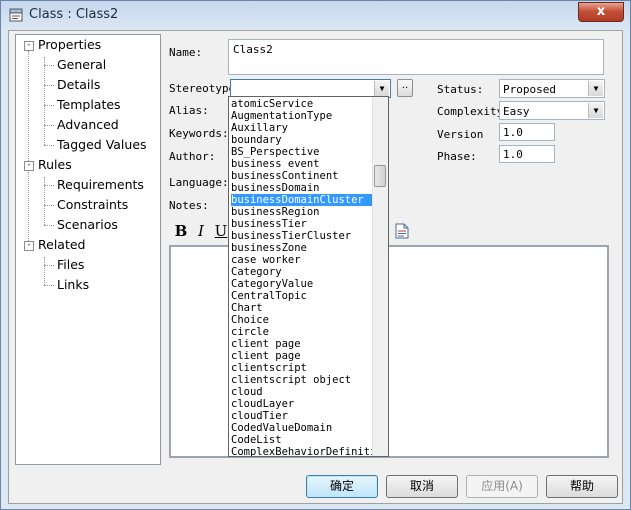  I want to click on author-label: Author:, so click(192, 156).